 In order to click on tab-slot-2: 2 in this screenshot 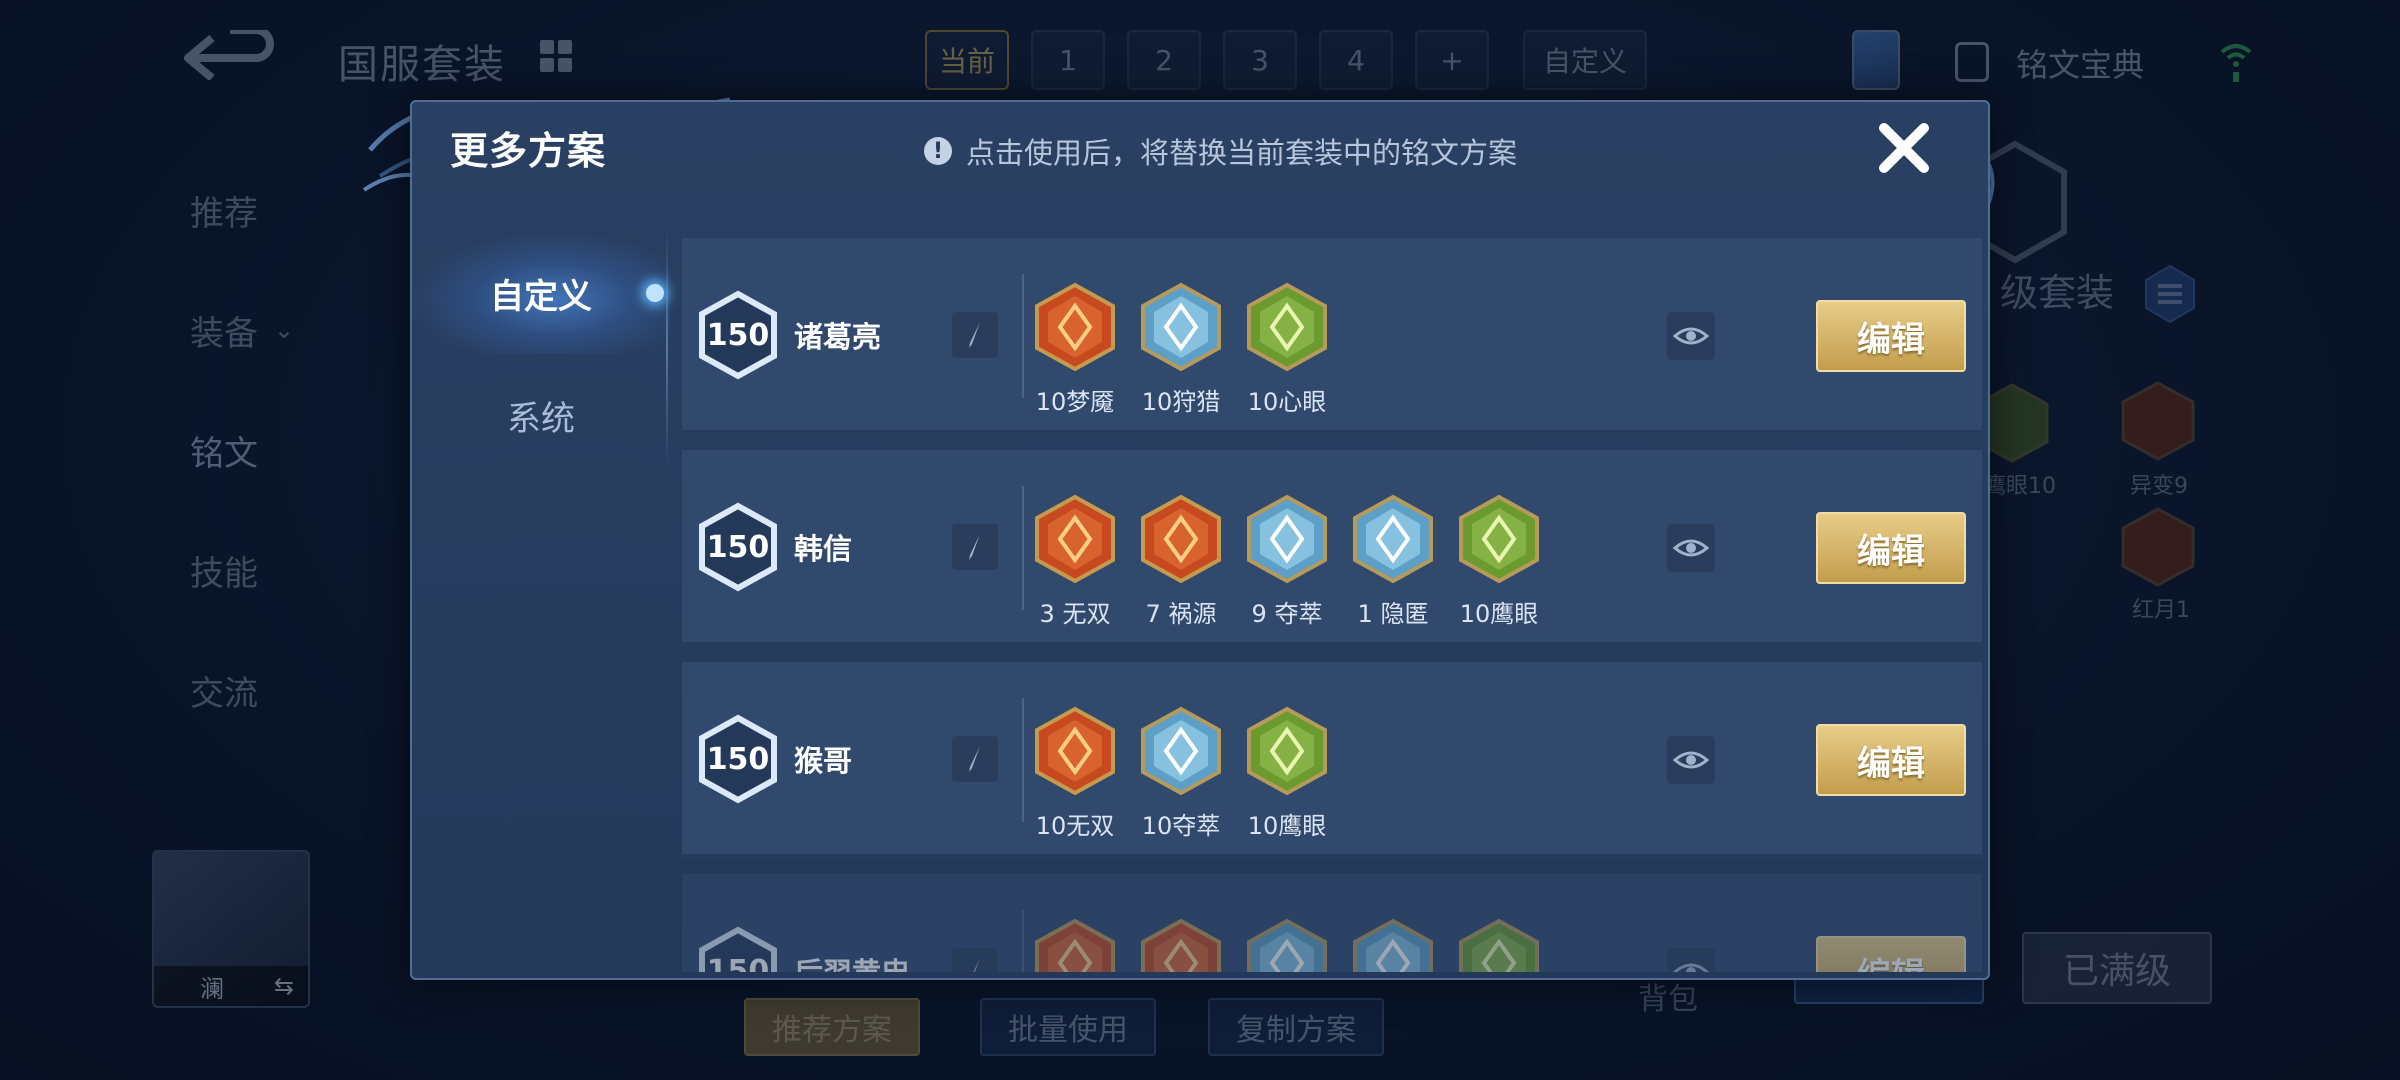, I will do `click(1164, 60)`.